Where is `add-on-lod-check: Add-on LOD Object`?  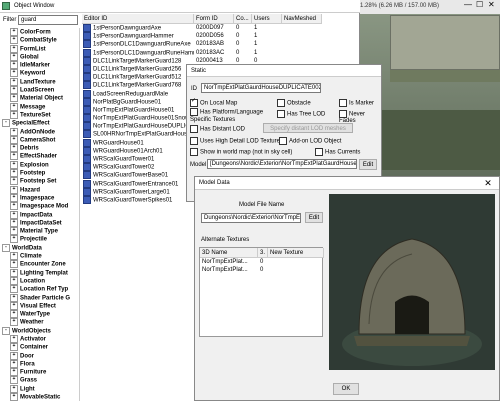 add-on-lod-check: Add-on LOD Object is located at coordinates (310, 141).